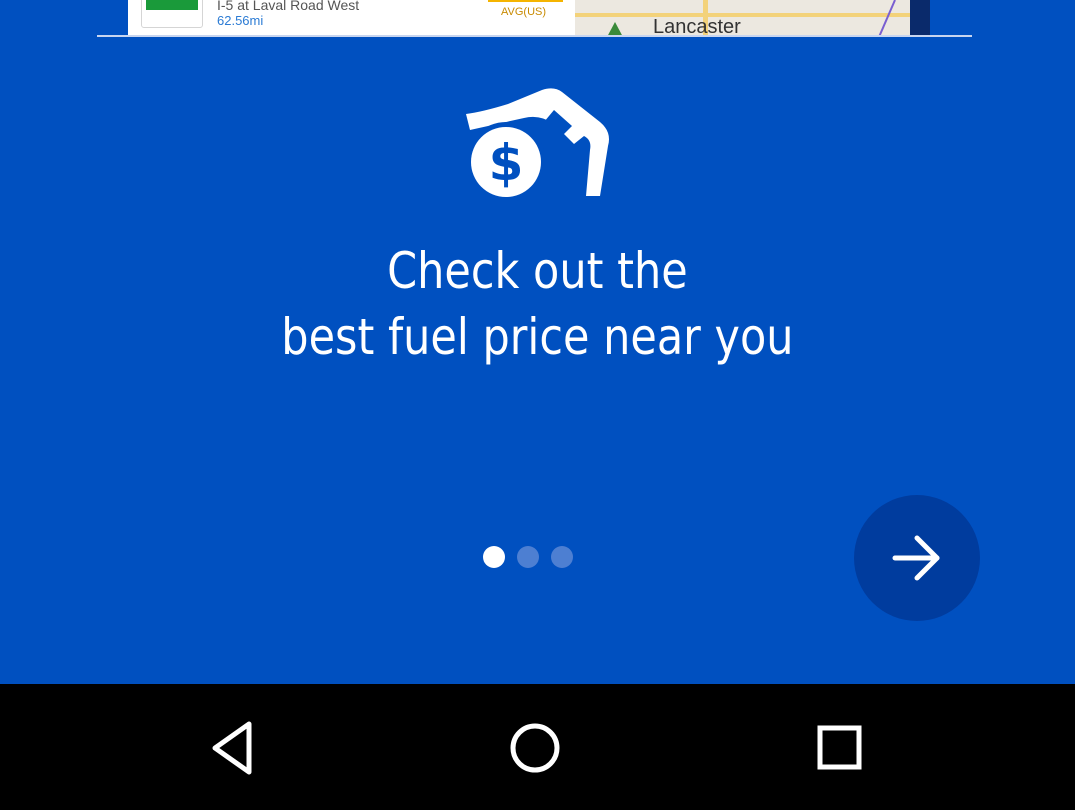  What do you see at coordinates (351, 18) in the screenshot?
I see `station-card-preview: I-5 at Laval Road West 62.56mi AVG(US)` at bounding box center [351, 18].